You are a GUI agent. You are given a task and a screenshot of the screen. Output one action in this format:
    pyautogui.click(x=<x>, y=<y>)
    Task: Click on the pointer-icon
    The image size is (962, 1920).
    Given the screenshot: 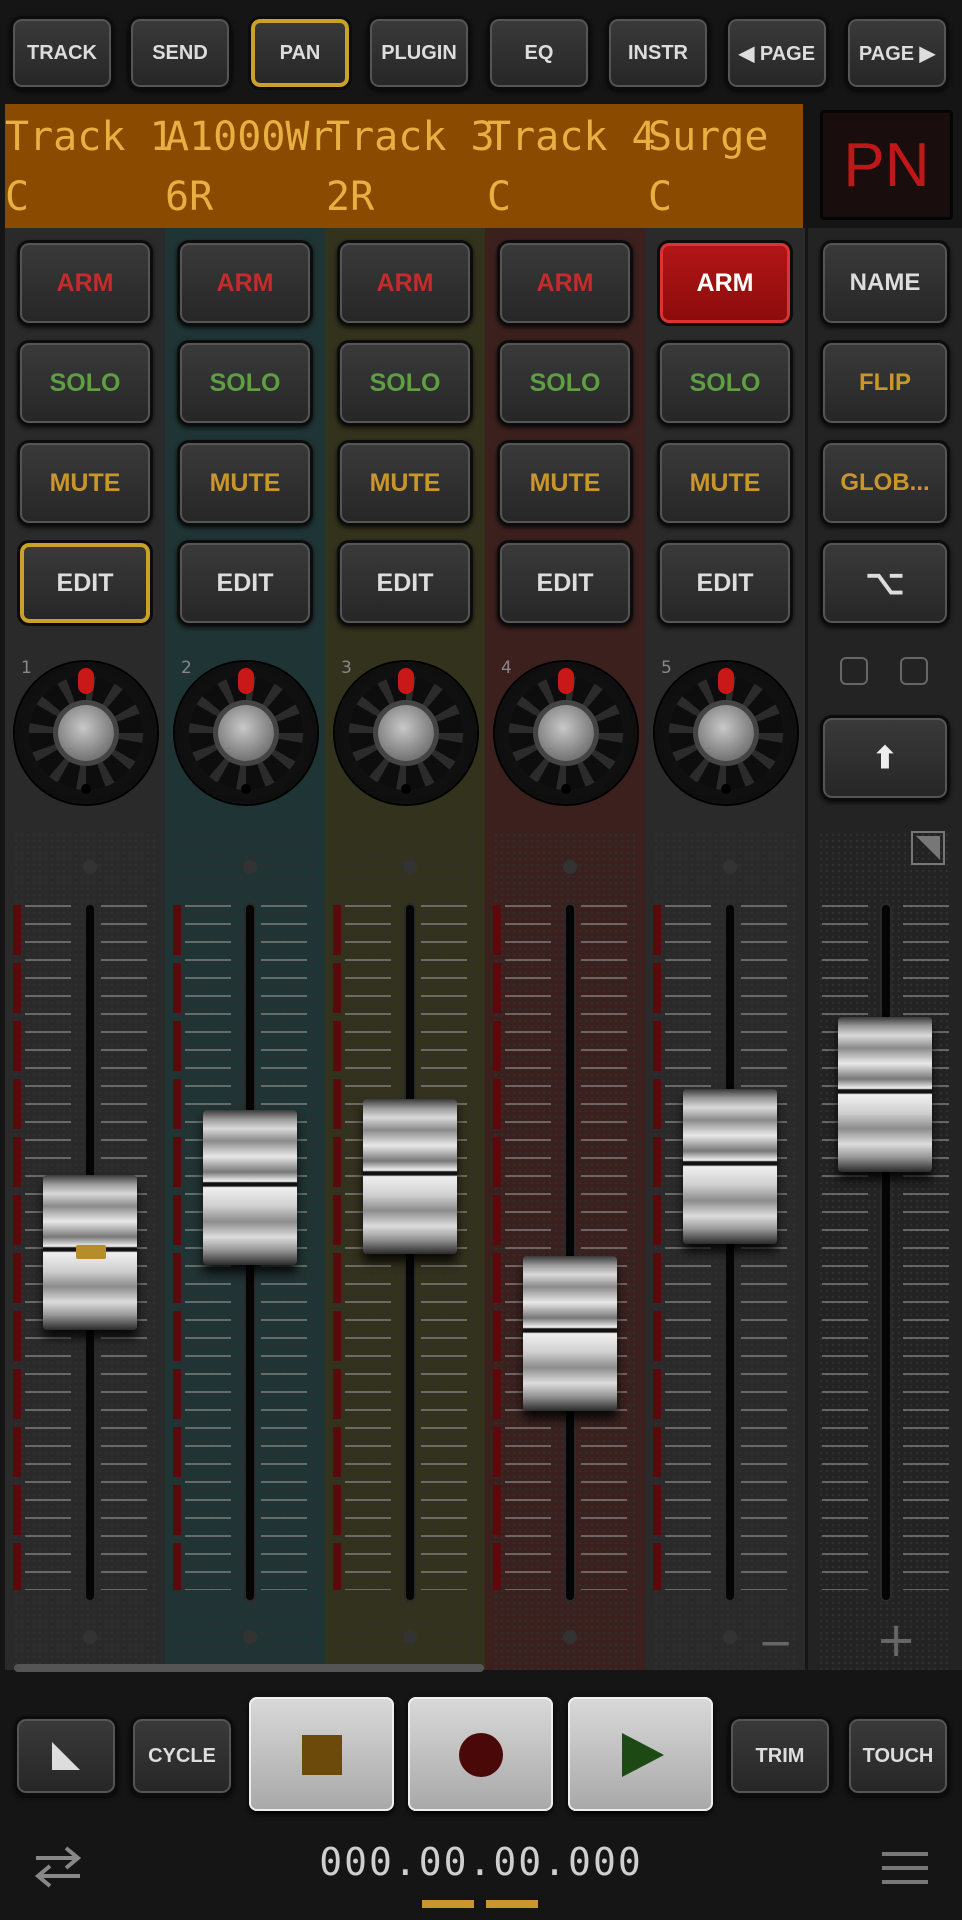 What is the action you would take?
    pyautogui.click(x=66, y=1756)
    